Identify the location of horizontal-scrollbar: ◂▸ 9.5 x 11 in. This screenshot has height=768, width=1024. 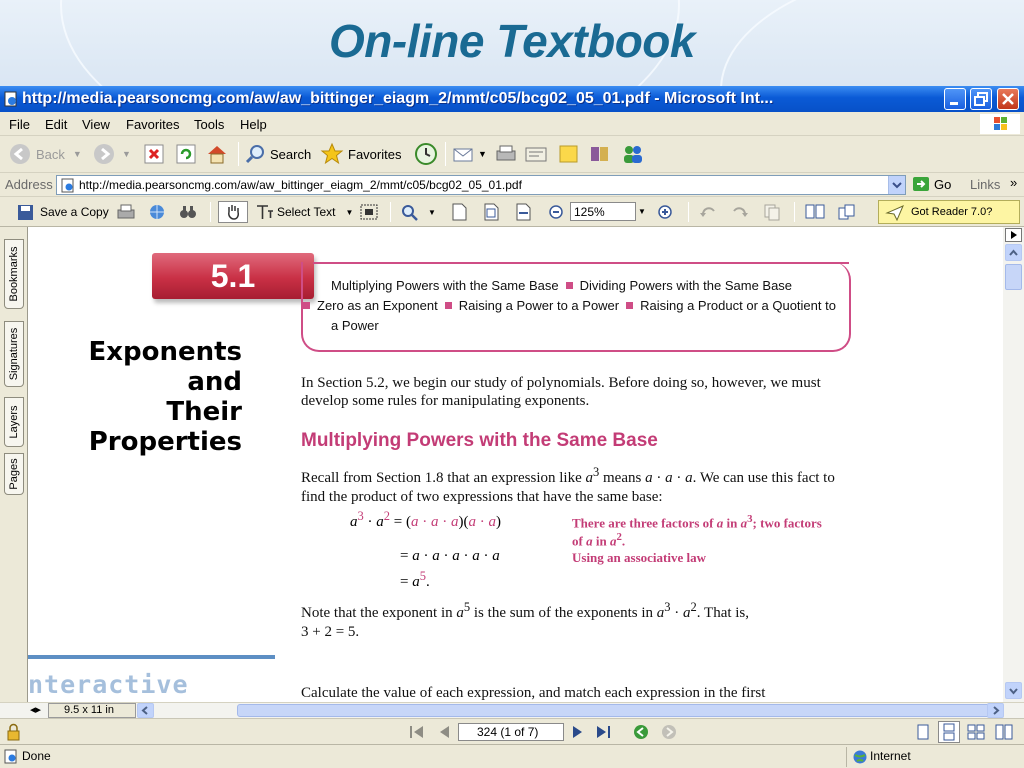
(512, 710).